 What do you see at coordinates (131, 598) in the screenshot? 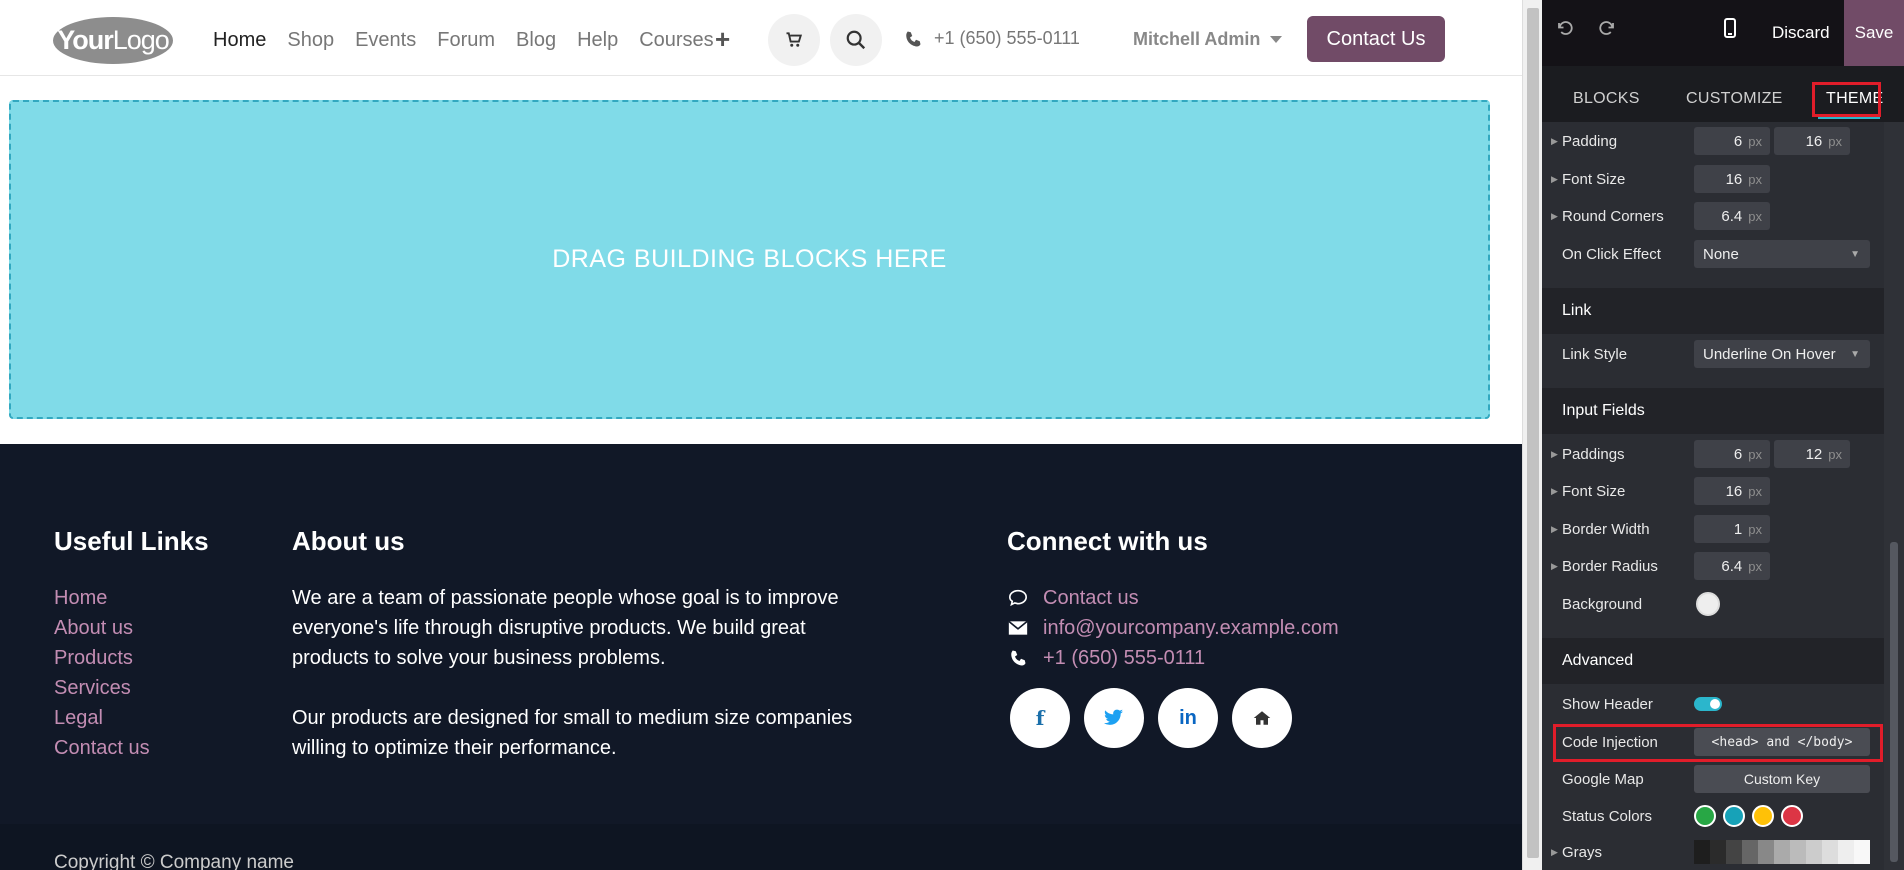
I see `footer-link-home: Home` at bounding box center [131, 598].